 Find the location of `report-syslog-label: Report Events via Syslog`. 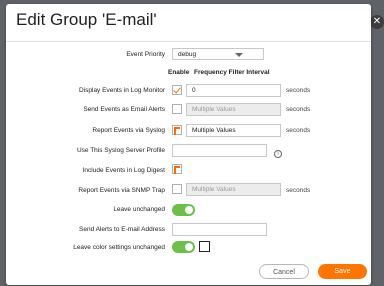

report-syslog-label: Report Events via Syslog is located at coordinates (128, 130).